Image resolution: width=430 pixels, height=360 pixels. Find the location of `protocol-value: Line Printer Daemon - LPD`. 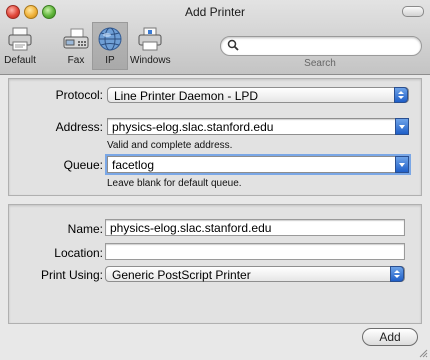

protocol-value: Line Printer Daemon - LPD is located at coordinates (186, 96).